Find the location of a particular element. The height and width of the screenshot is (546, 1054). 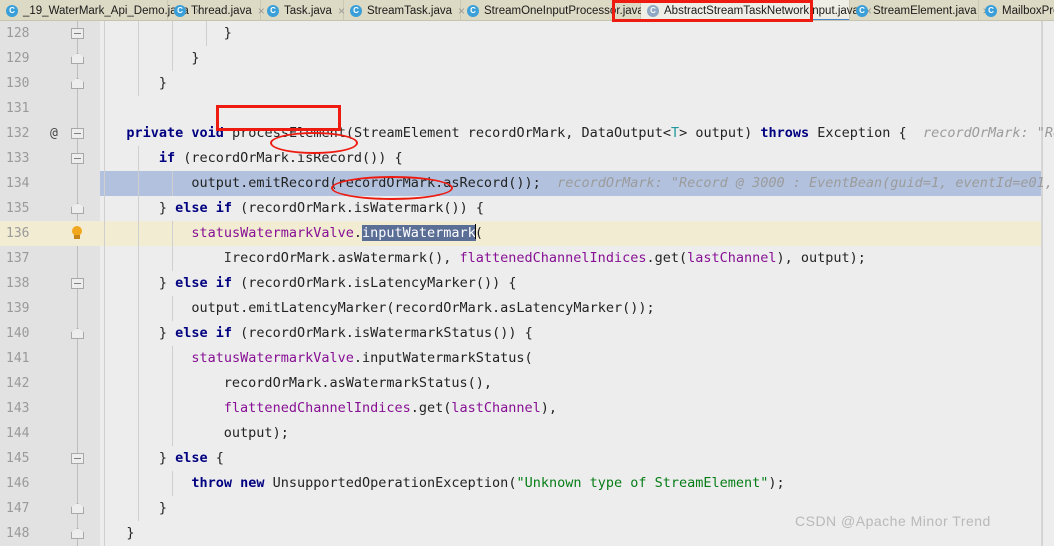

editor-gutter: 132 @ is located at coordinates (50, 133).